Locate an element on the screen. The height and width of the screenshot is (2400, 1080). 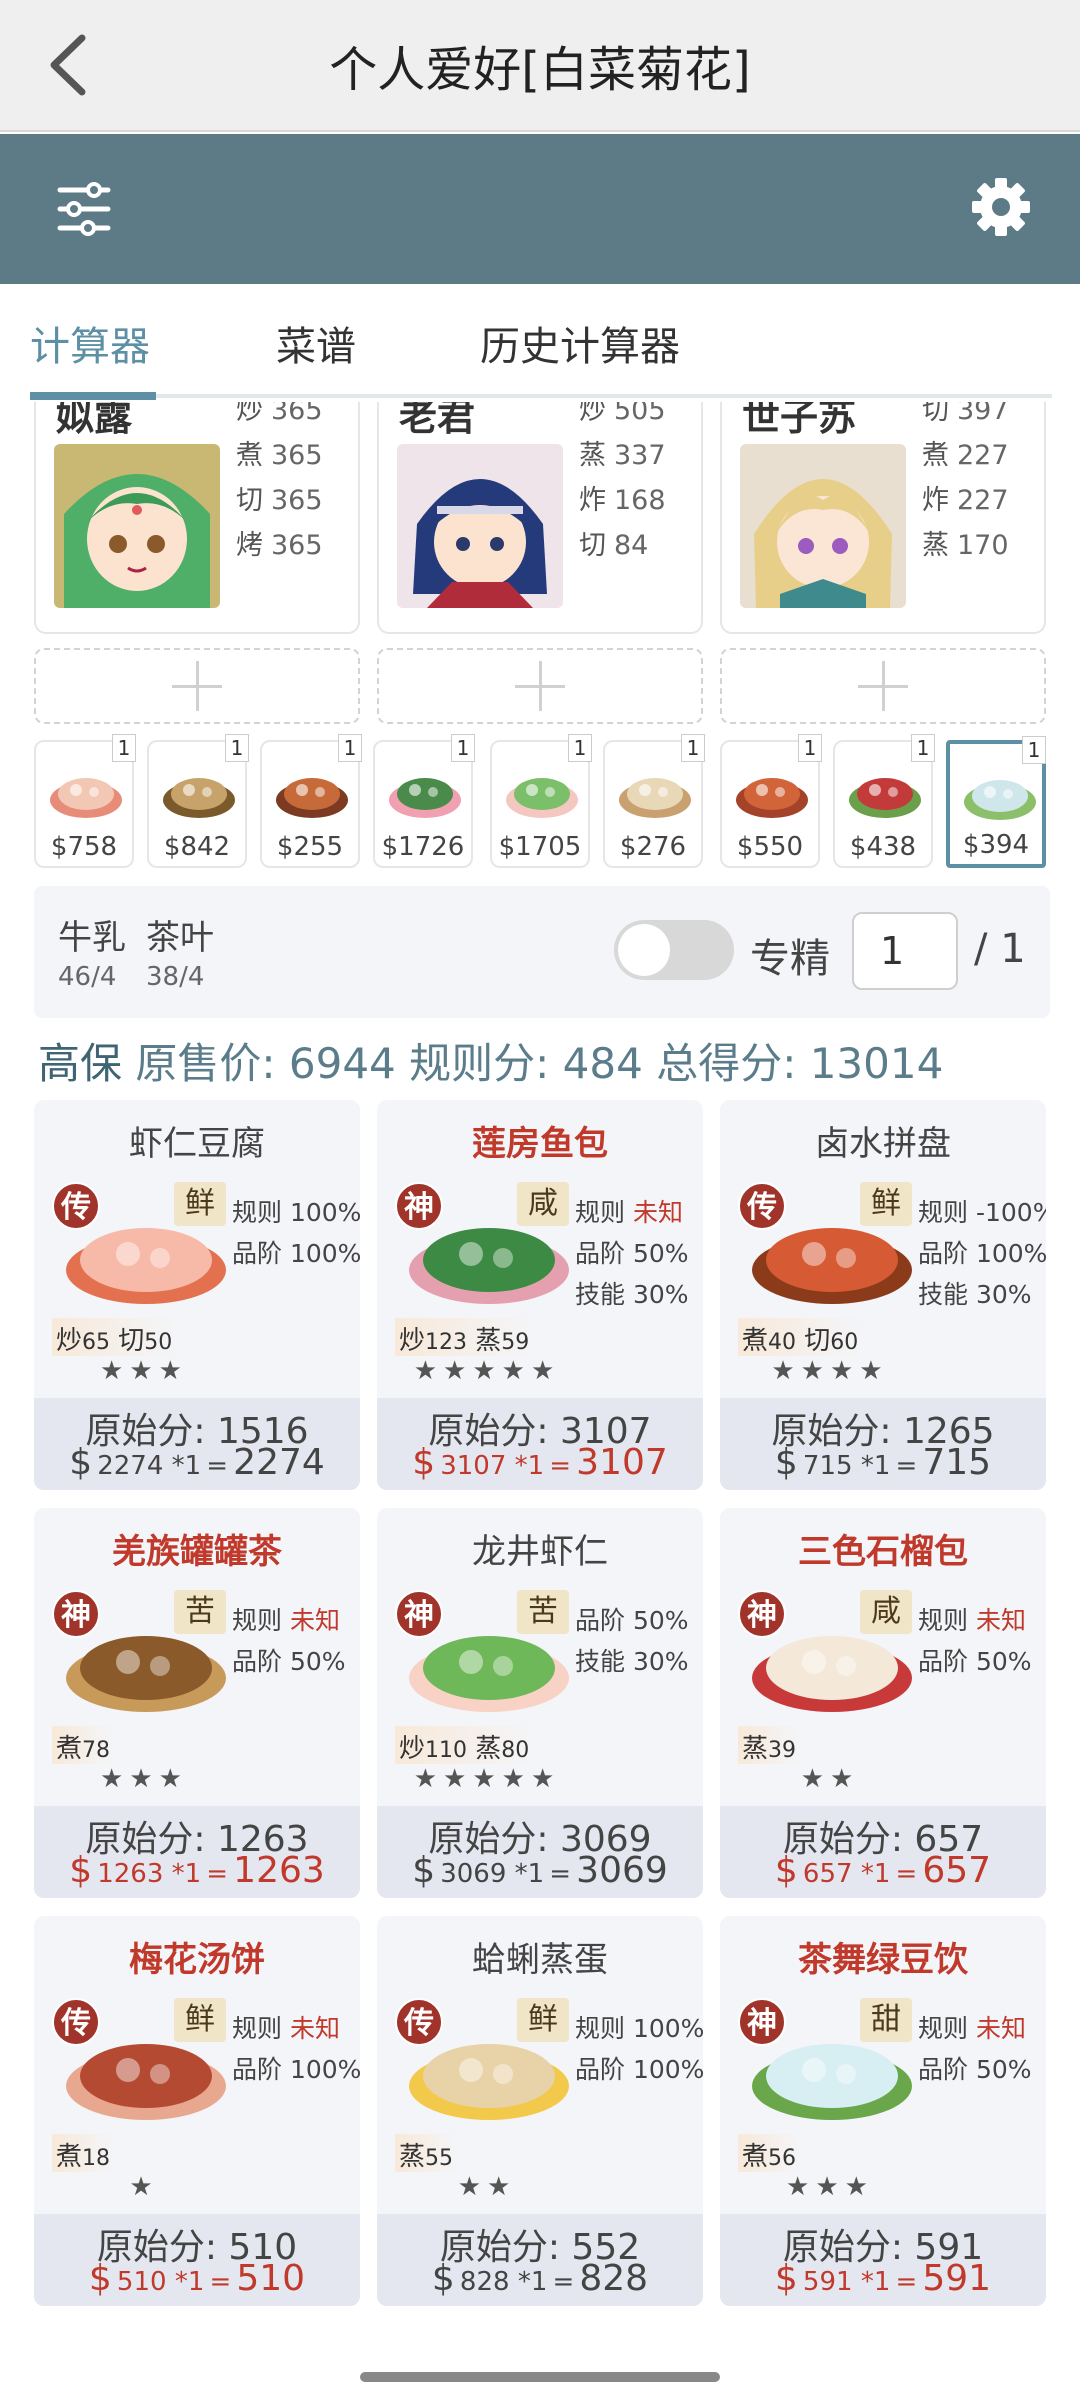
dish-requirements: 品阶 50% 技能 30% is located at coordinates (632, 1641).